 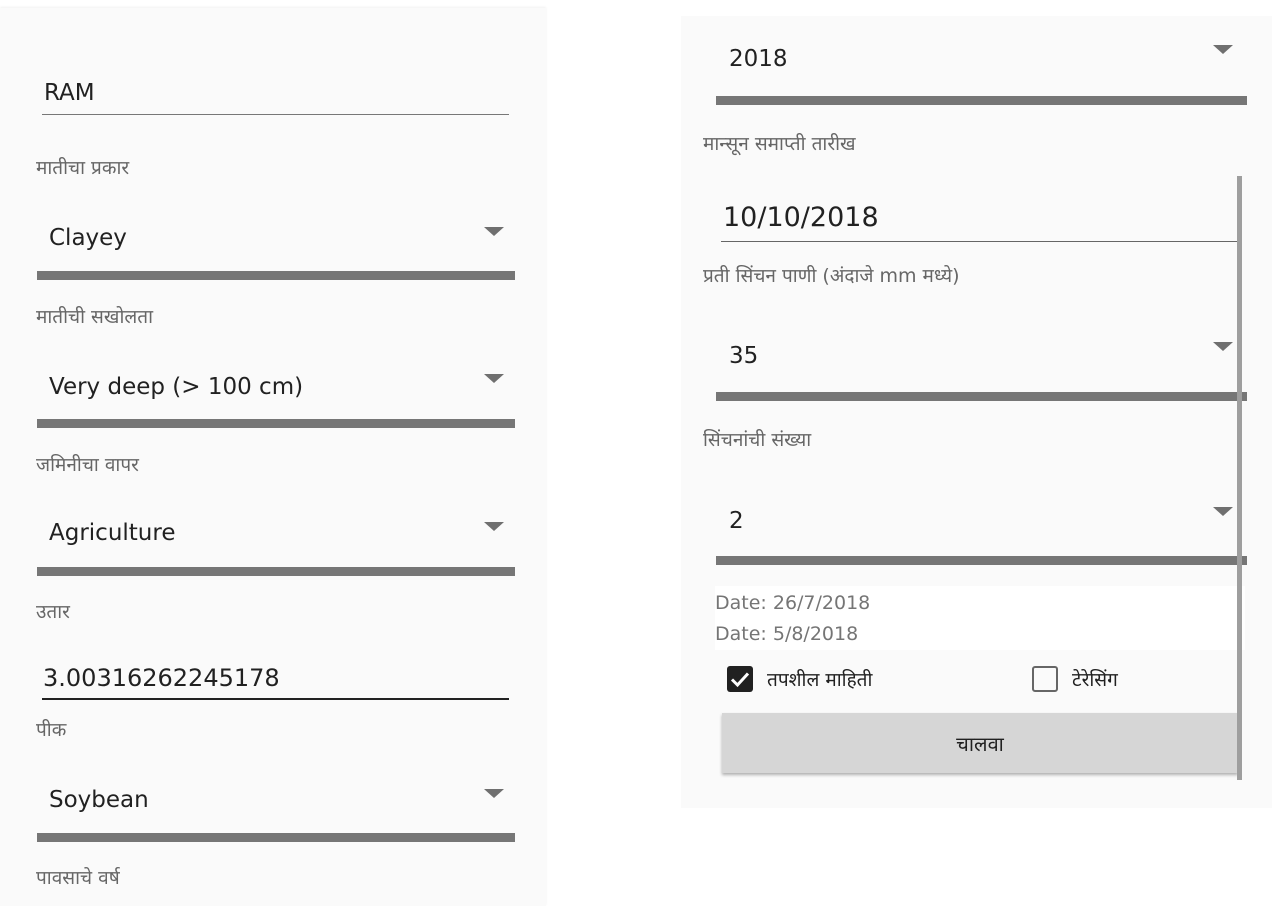 I want to click on rain-year-label: पावसाचे वर्ष, so click(x=78, y=878).